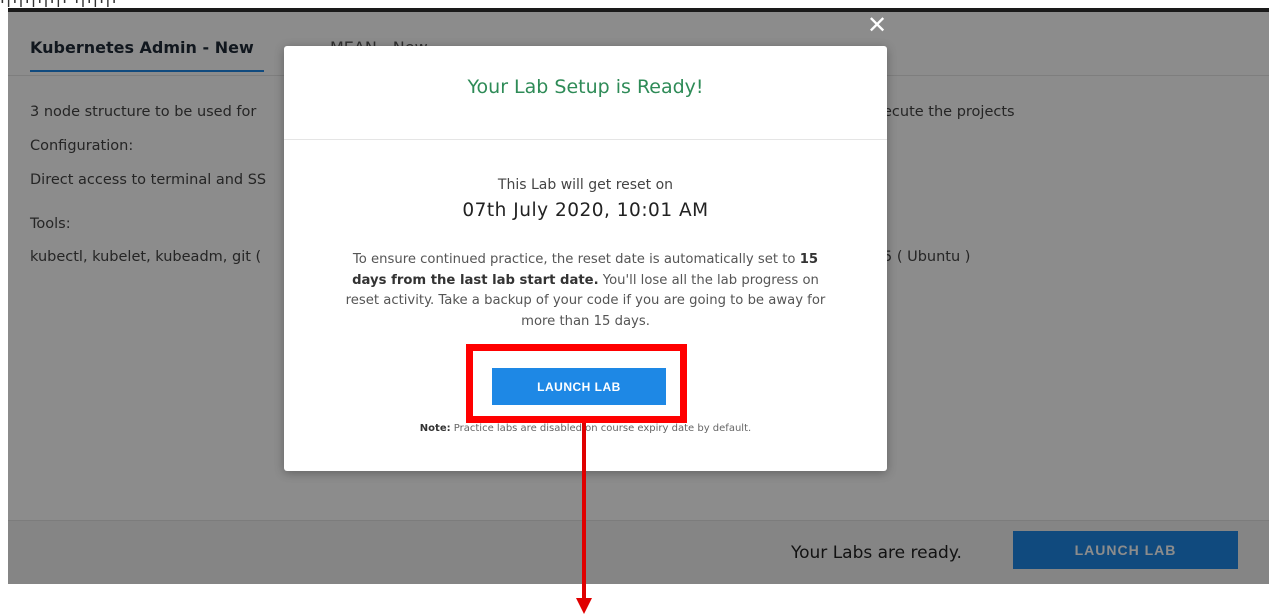 The height and width of the screenshot is (616, 1269). What do you see at coordinates (585, 185) in the screenshot?
I see `reset-label: This Lab will get reset on` at bounding box center [585, 185].